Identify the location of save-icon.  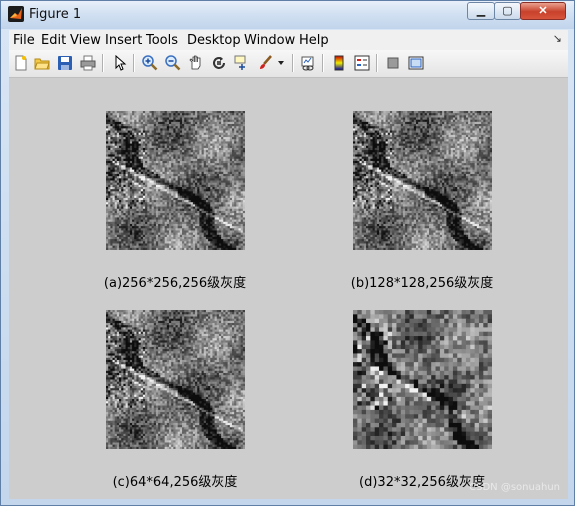
(65, 63).